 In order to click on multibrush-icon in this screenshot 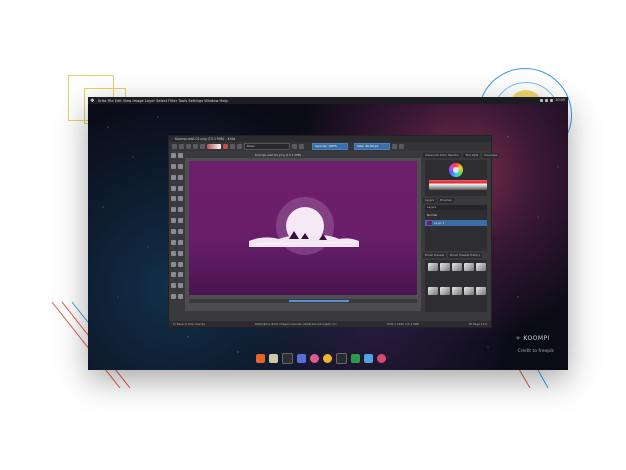, I will do `click(180, 221)`.